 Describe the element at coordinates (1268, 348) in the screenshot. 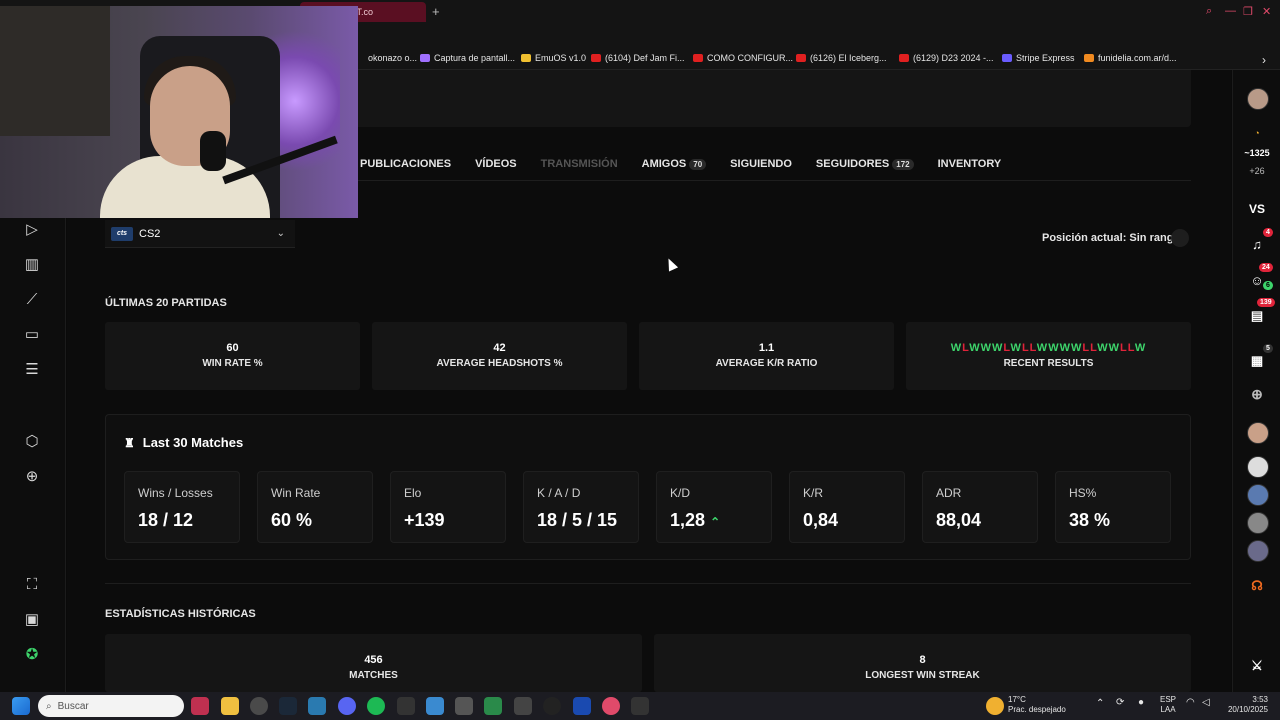

I see `party-badge: 5` at that location.